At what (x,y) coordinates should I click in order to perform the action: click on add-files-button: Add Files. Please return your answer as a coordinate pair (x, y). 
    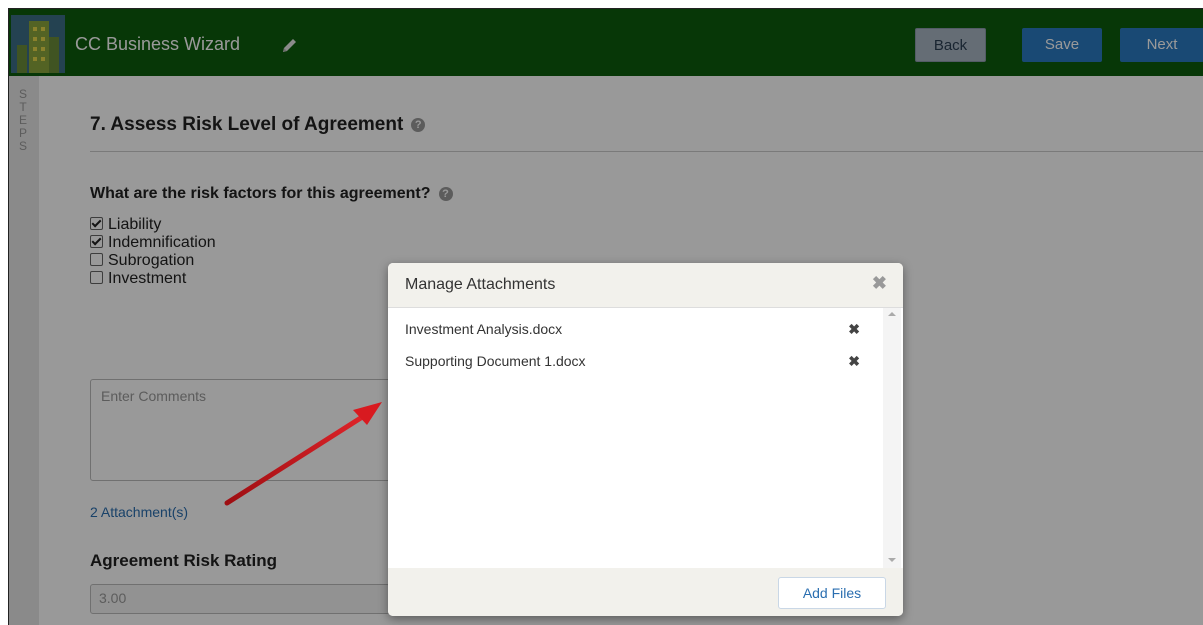
    Looking at the image, I should click on (832, 593).